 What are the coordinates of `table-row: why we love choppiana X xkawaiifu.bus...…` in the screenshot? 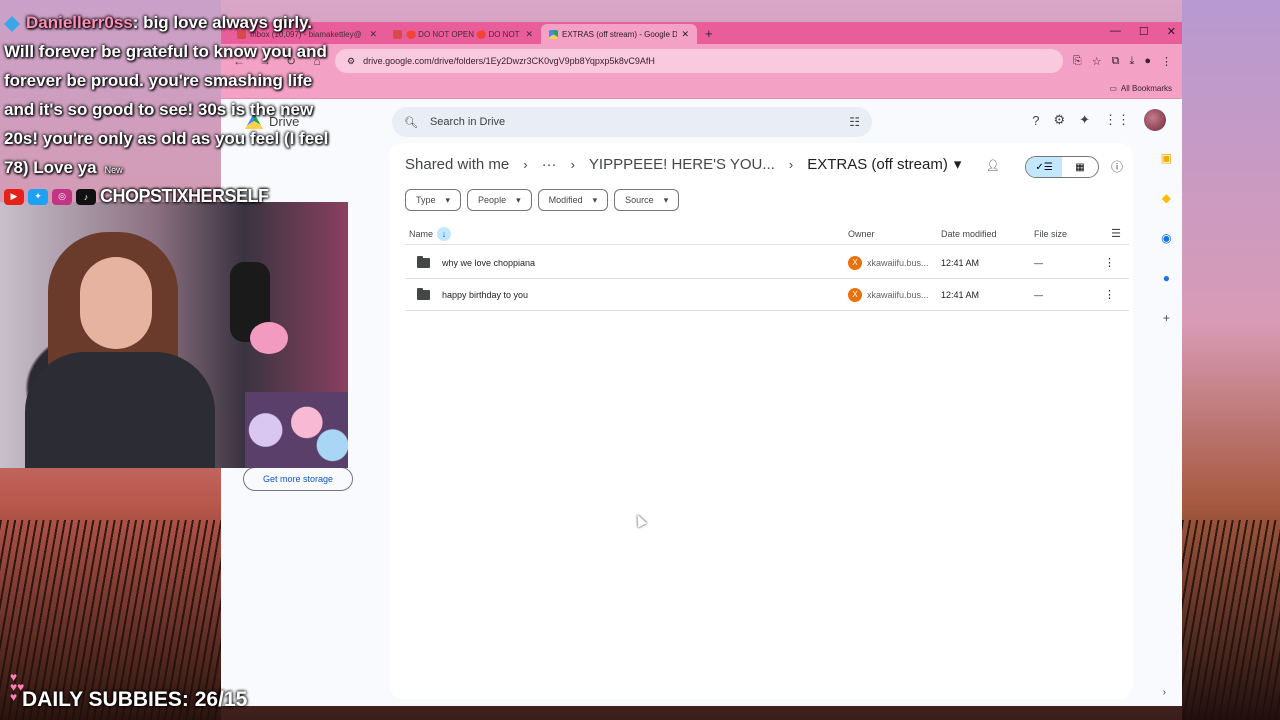 It's located at (767, 263).